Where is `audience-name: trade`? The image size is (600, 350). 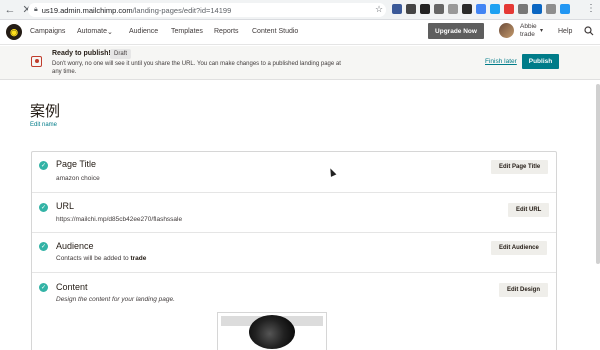
audience-name: trade is located at coordinates (138, 258).